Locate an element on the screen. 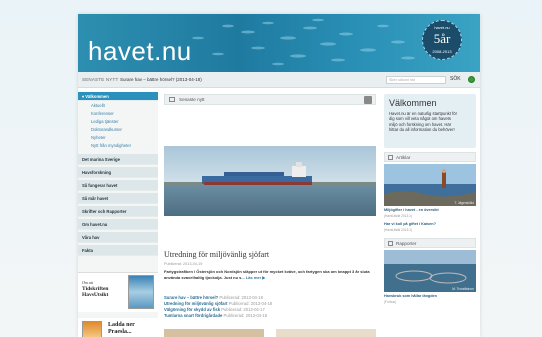  news-icon is located at coordinates (172, 99).